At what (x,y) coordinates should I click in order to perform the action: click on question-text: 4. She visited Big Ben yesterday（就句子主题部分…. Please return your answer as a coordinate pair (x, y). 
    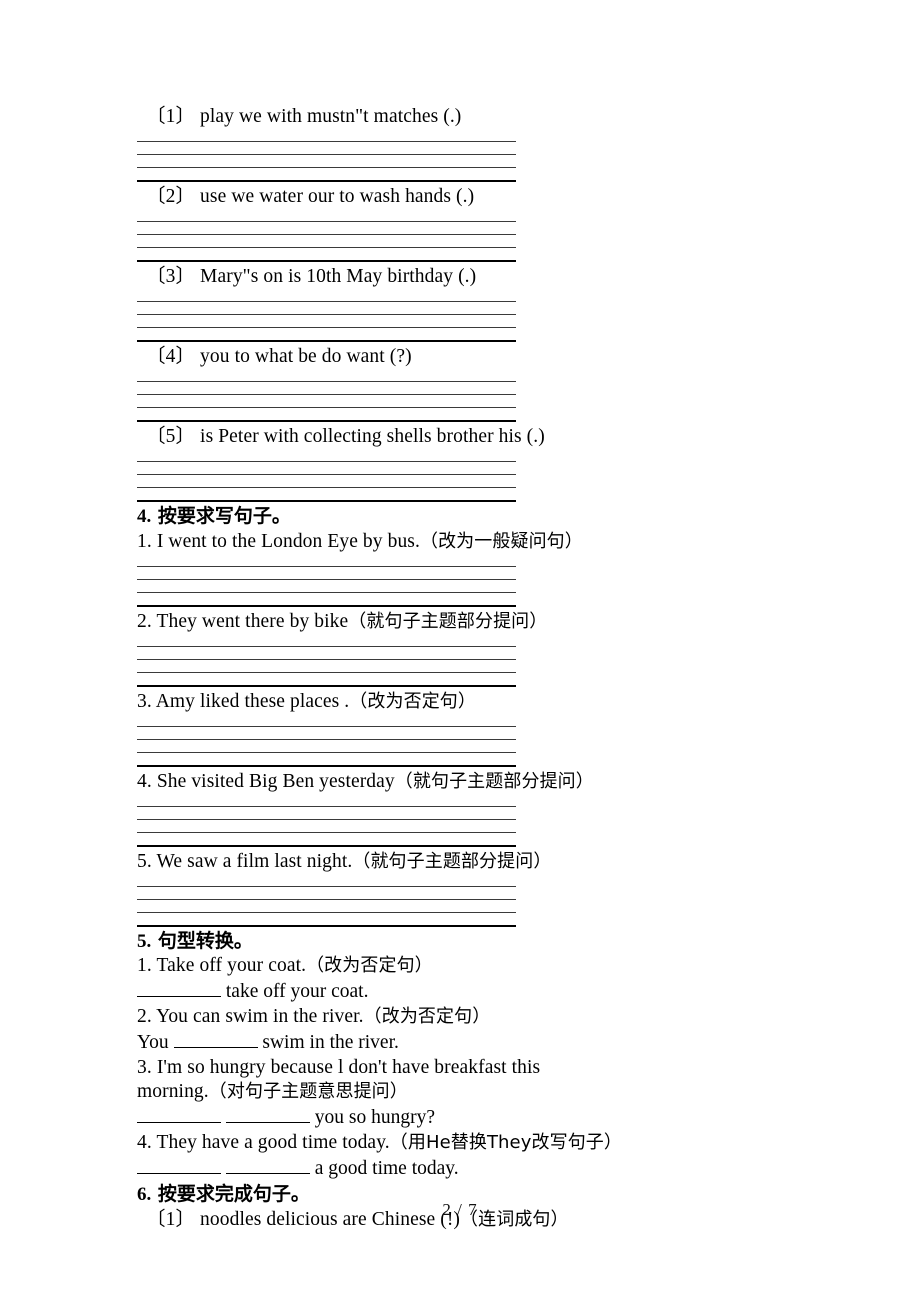
    Looking at the image, I should click on (467, 781).